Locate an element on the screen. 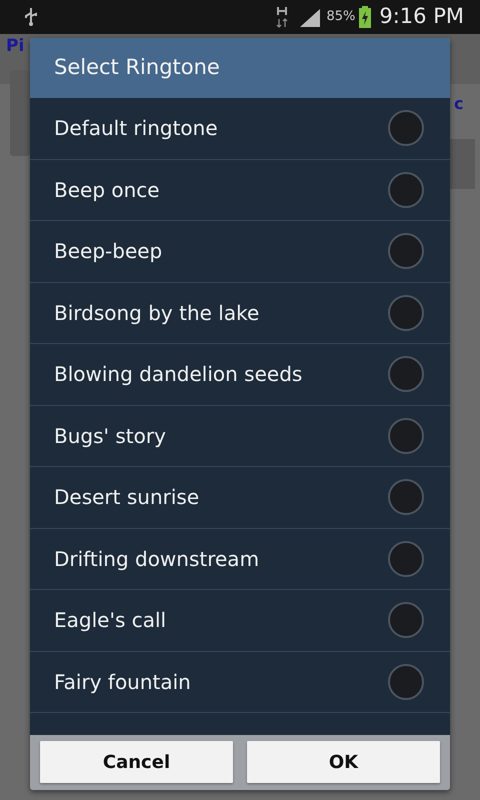  ringtone-option: Birdsong by the lake is located at coordinates (240, 313).